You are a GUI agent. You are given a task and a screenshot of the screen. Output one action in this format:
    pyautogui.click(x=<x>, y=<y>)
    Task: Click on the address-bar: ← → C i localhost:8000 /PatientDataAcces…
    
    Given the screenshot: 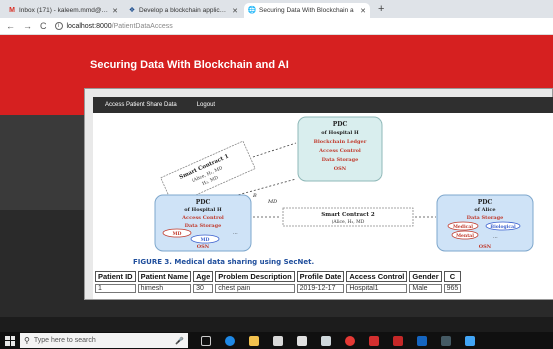 What is the action you would take?
    pyautogui.click(x=276, y=26)
    